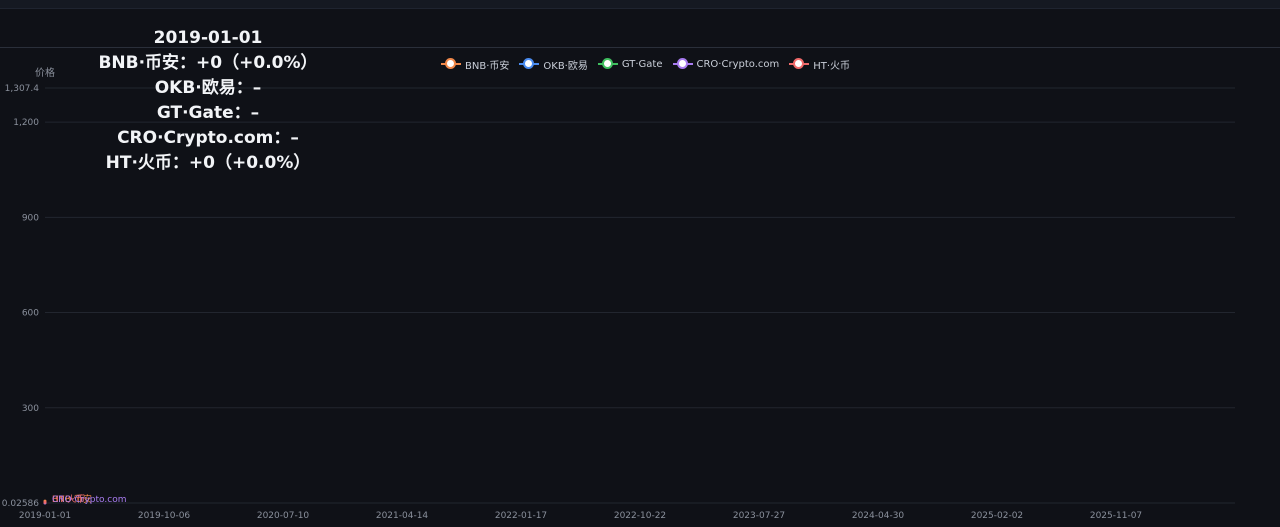  I want to click on x-tick-label: 2021-04-14, so click(402, 516).